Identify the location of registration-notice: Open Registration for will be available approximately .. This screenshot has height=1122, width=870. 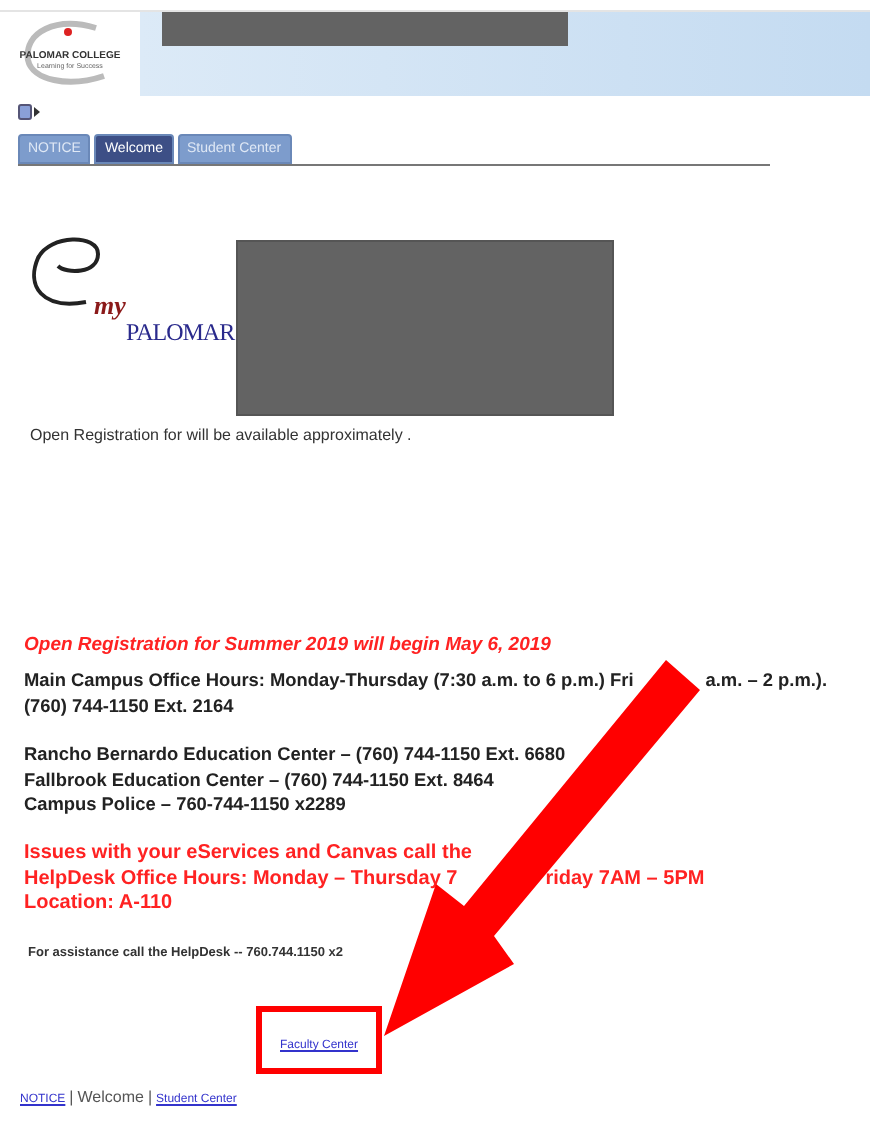
(221, 435).